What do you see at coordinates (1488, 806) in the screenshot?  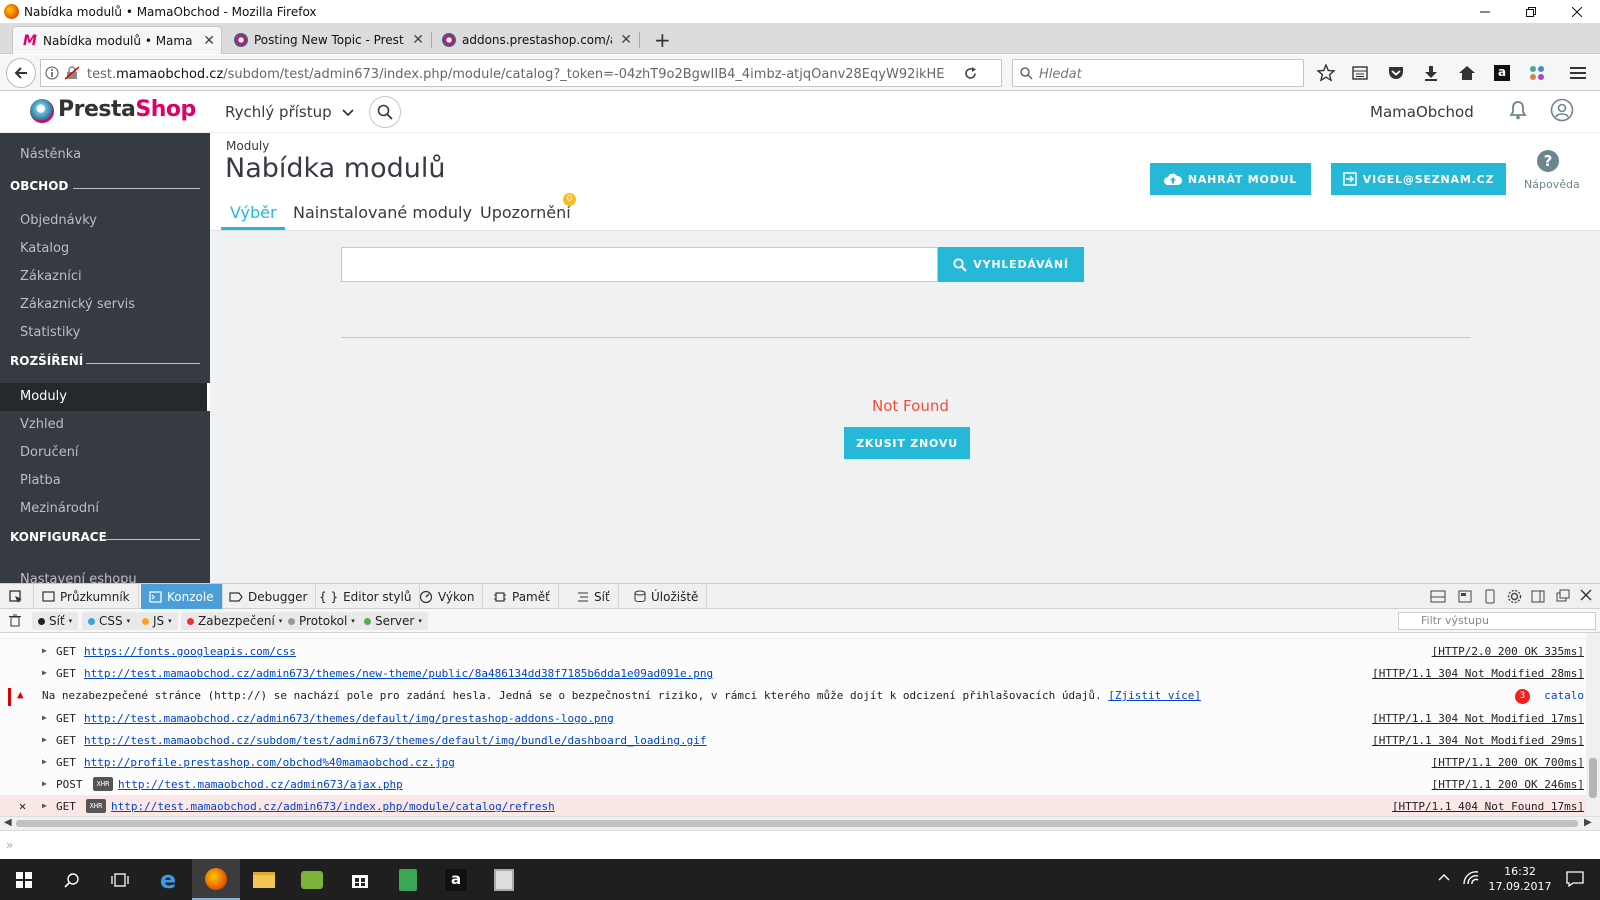 I see `request-status: [HTTP/1.1 404 Not Found 17ms]` at bounding box center [1488, 806].